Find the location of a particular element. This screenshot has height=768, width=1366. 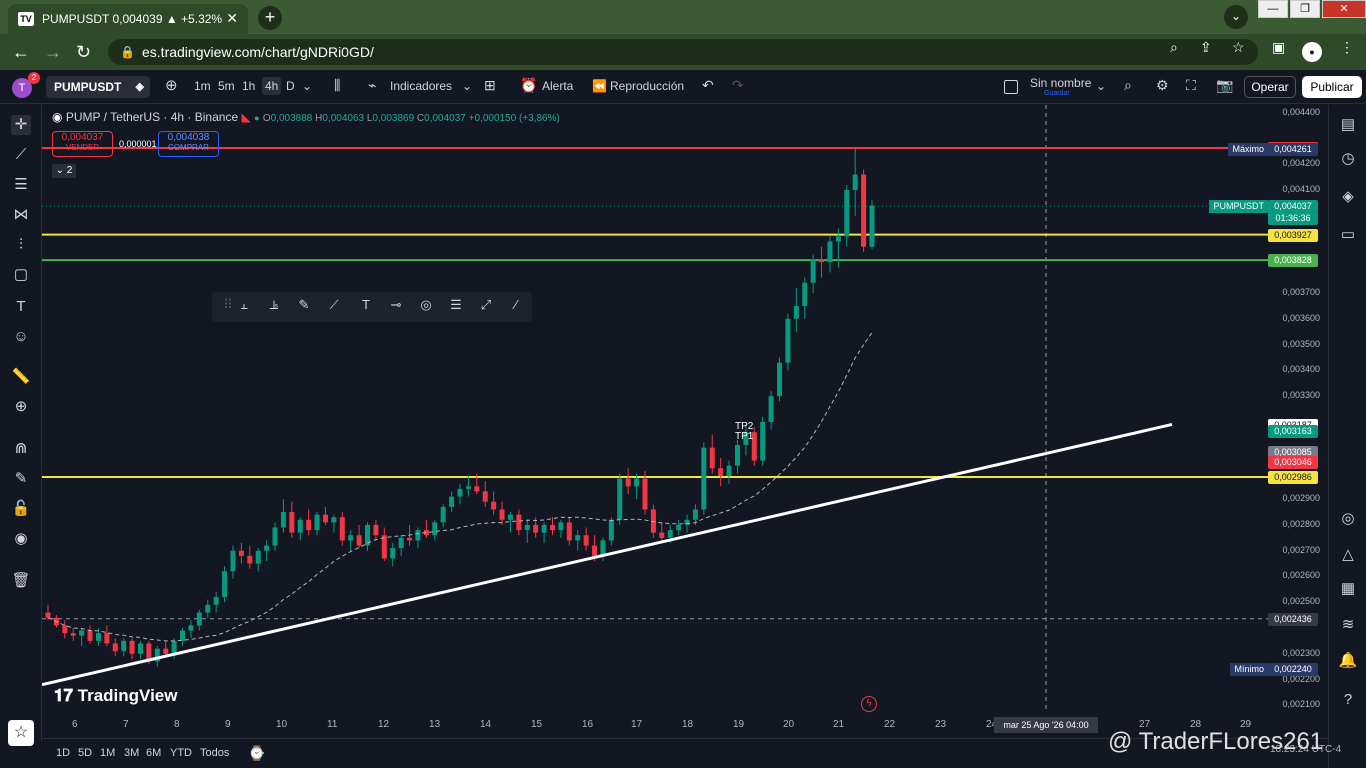

snapshot-camera-icon: 📷 is located at coordinates (1224, 85).